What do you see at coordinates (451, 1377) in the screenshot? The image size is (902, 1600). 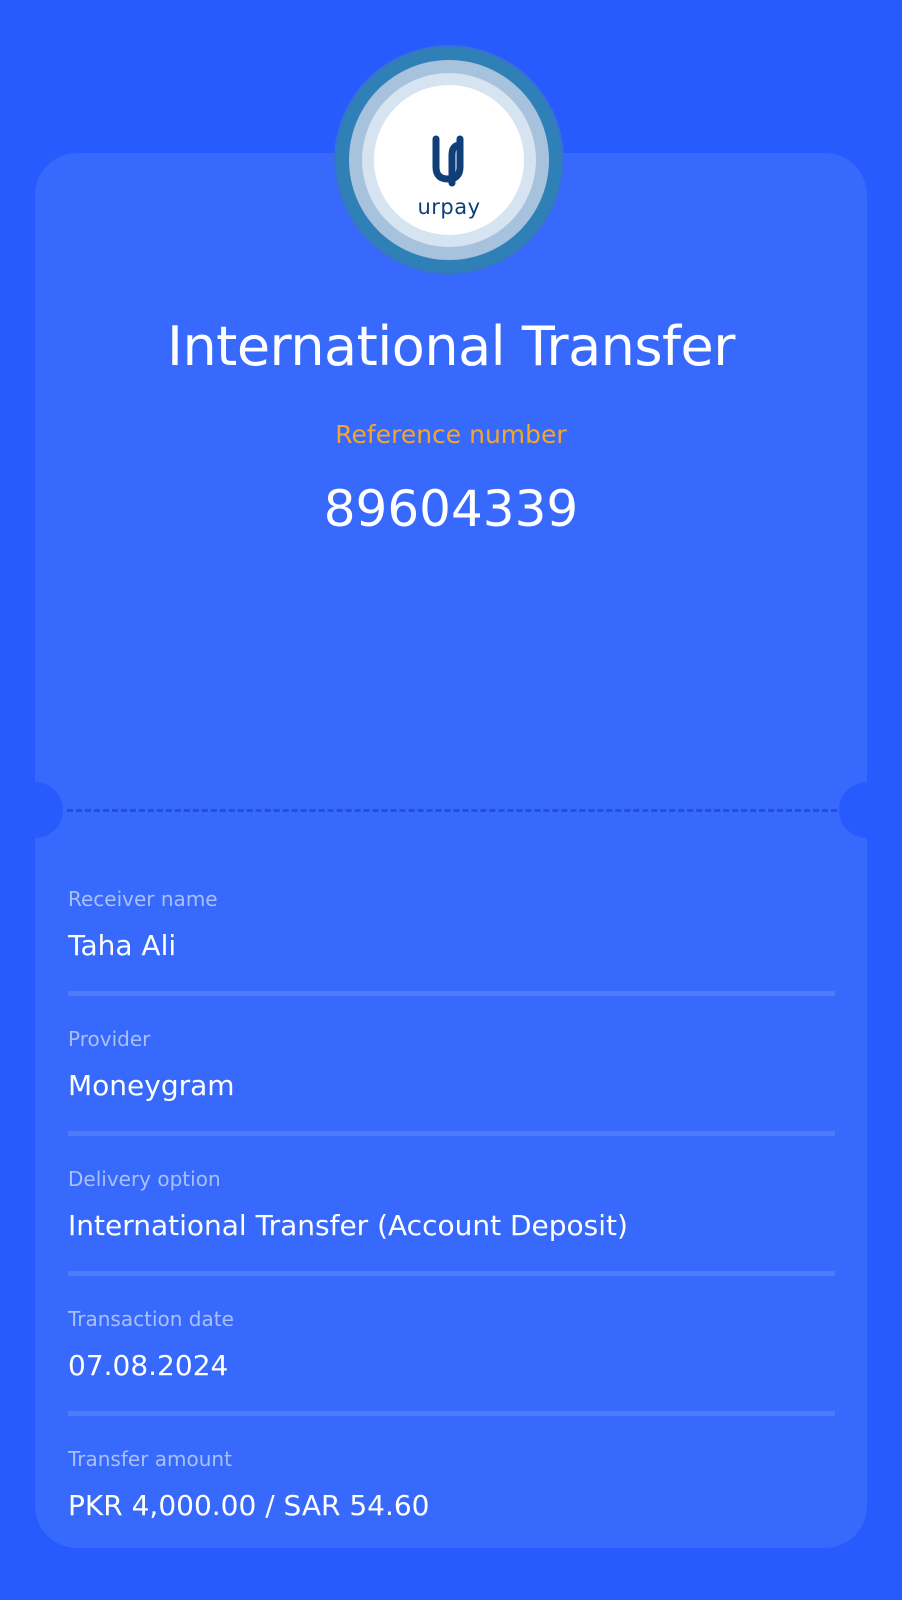 I see `detail-row-transaction-date: Transaction date 07.08.2024` at bounding box center [451, 1377].